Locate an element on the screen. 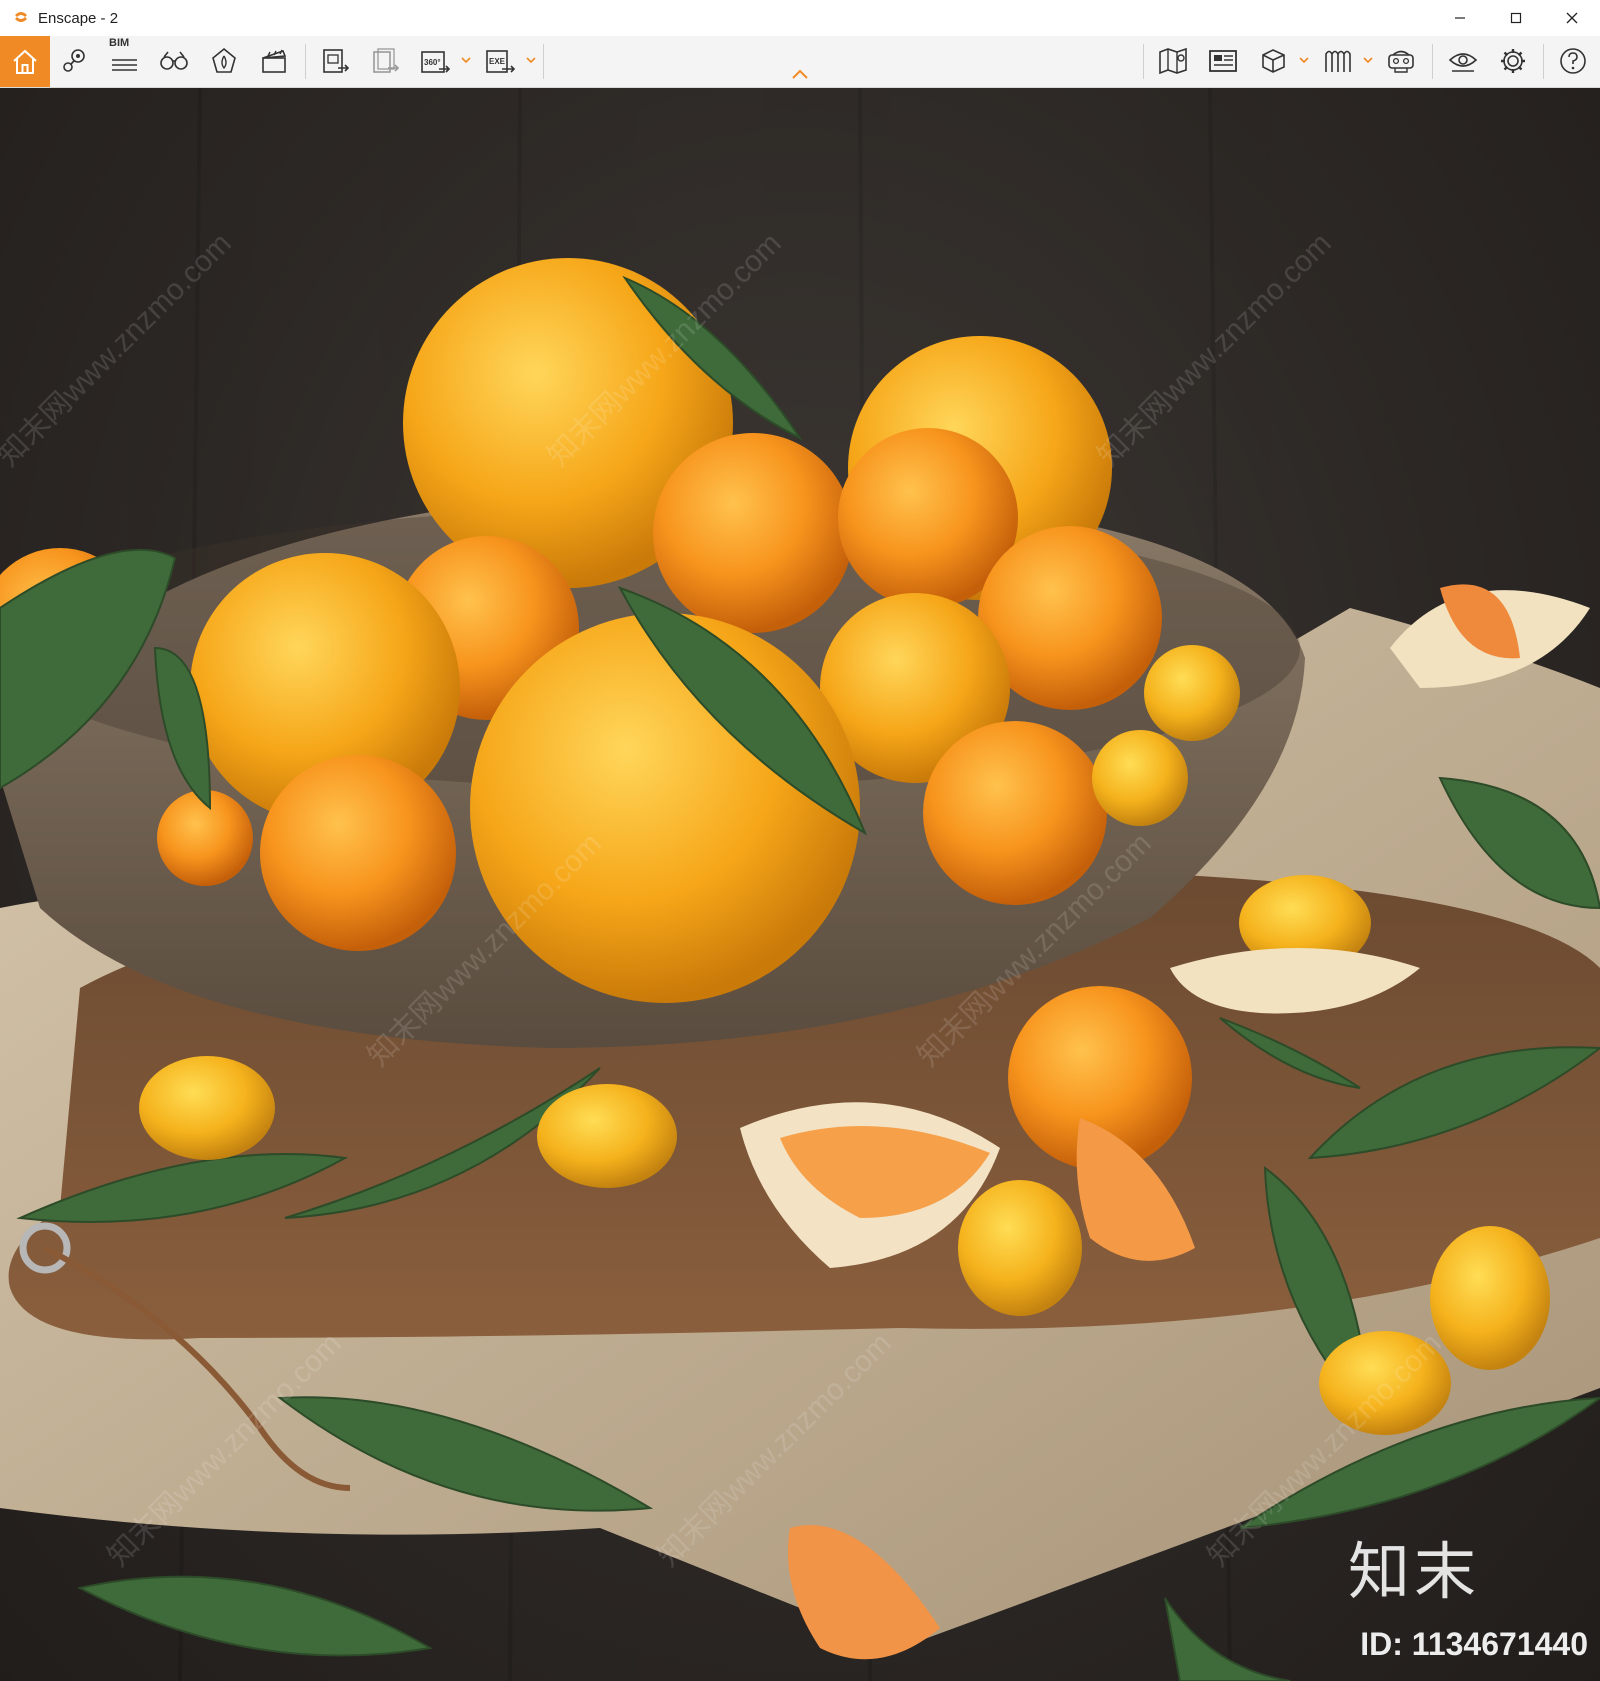 This screenshot has width=1600, height=1681. enscape-logo-icon is located at coordinates (21, 18).